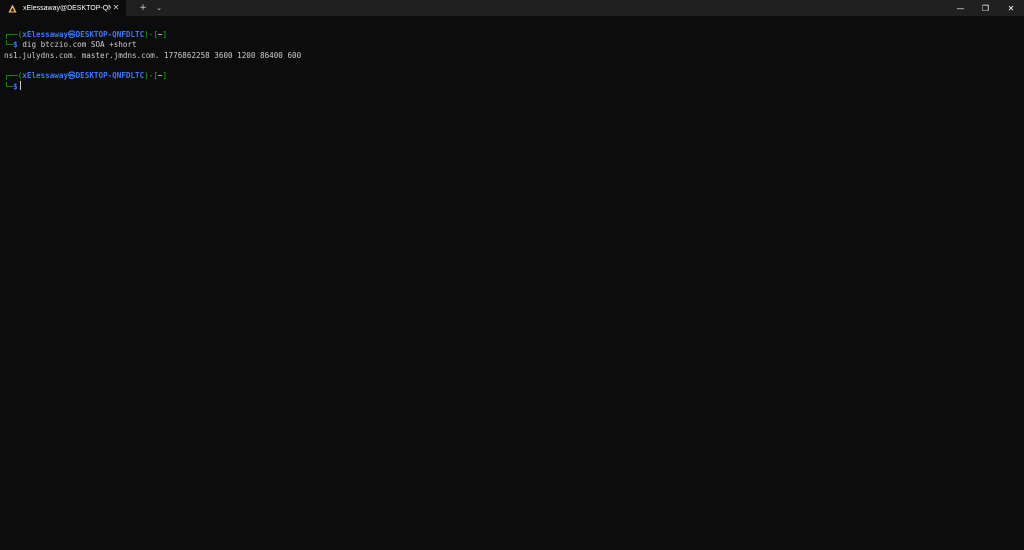 The image size is (1024, 550). Describe the element at coordinates (557, 8) in the screenshot. I see `drag-region` at that location.